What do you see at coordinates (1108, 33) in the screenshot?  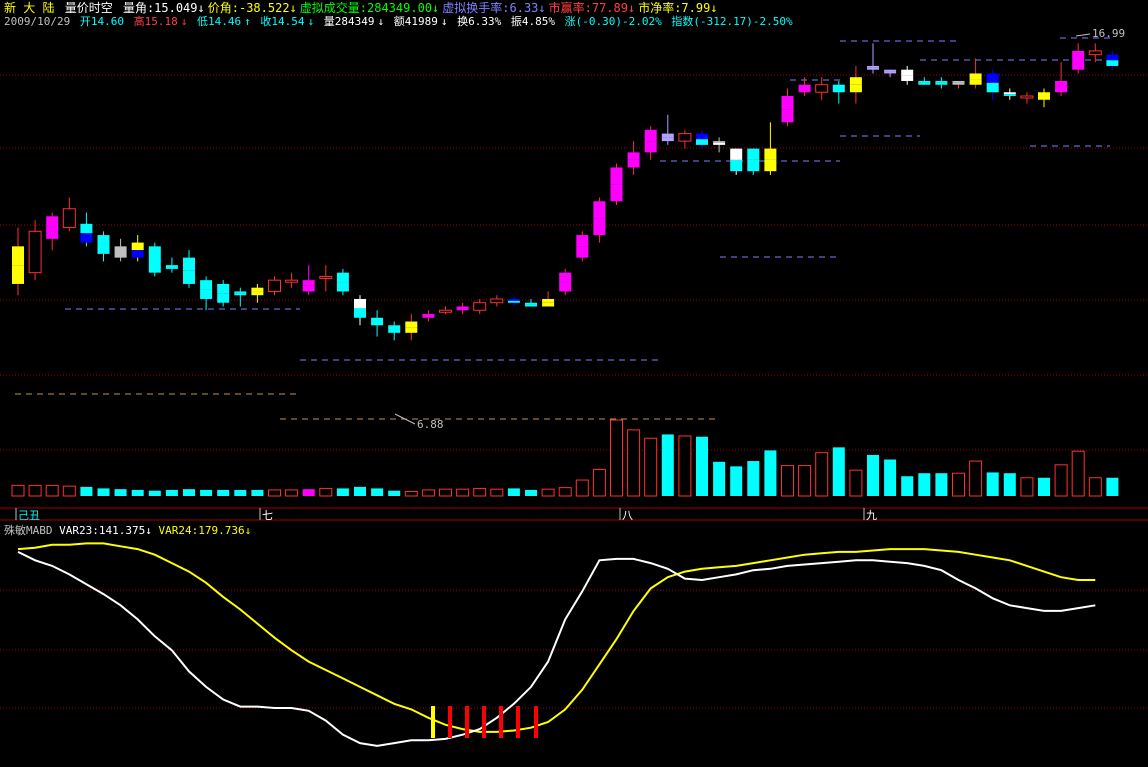 I see `high-price-label: 16.99` at bounding box center [1108, 33].